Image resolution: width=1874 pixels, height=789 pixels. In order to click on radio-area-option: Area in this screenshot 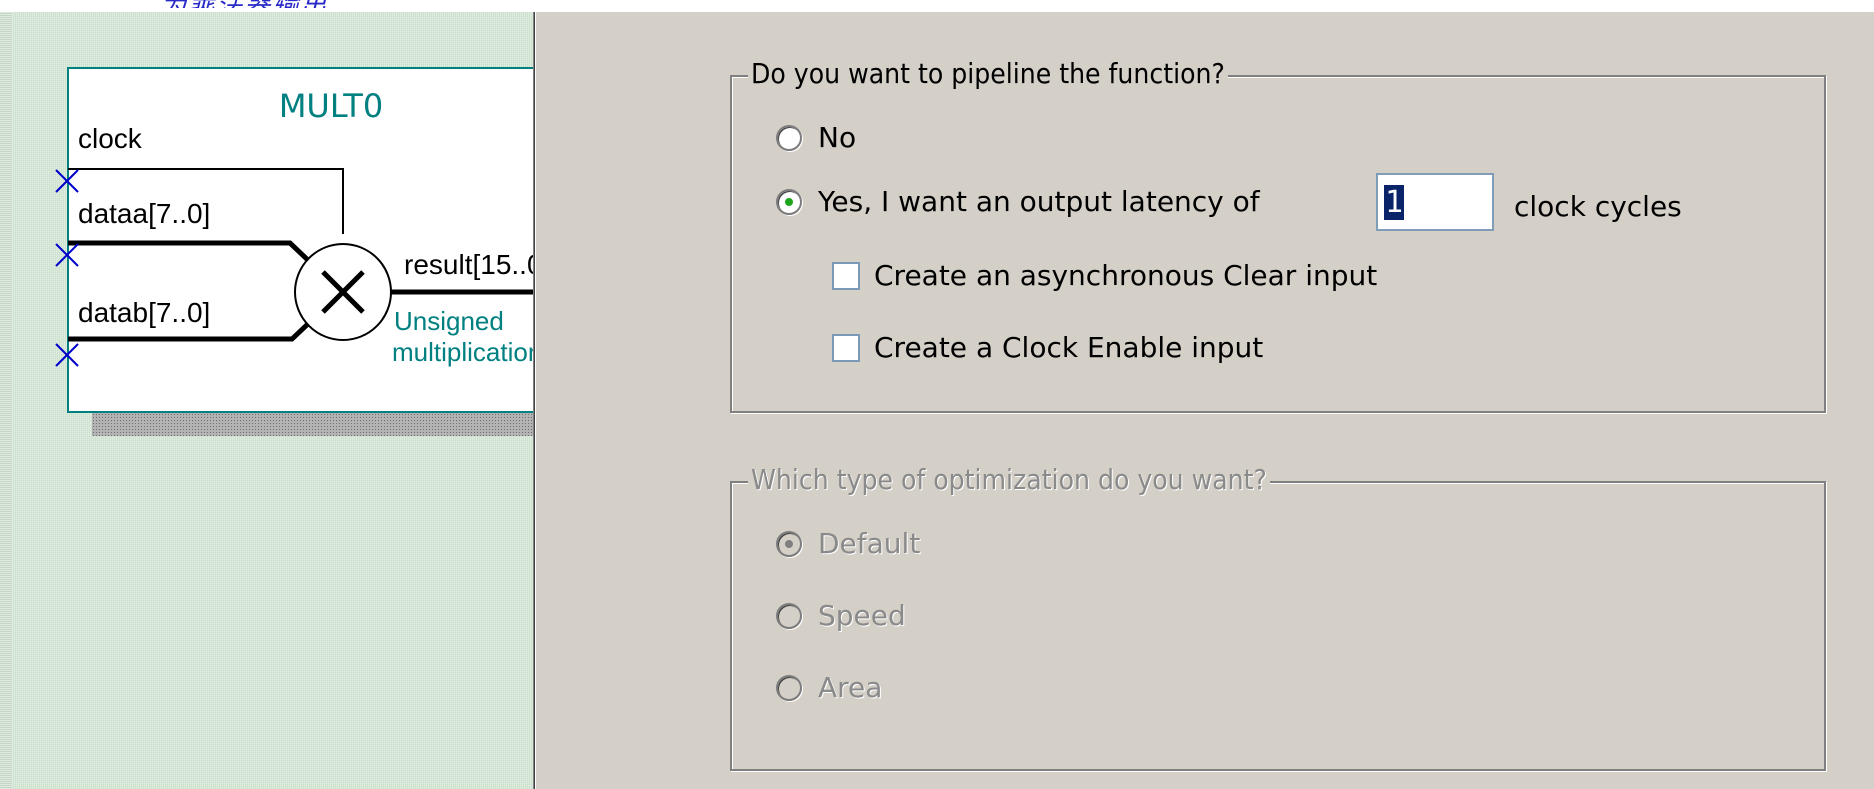, I will do `click(829, 688)`.